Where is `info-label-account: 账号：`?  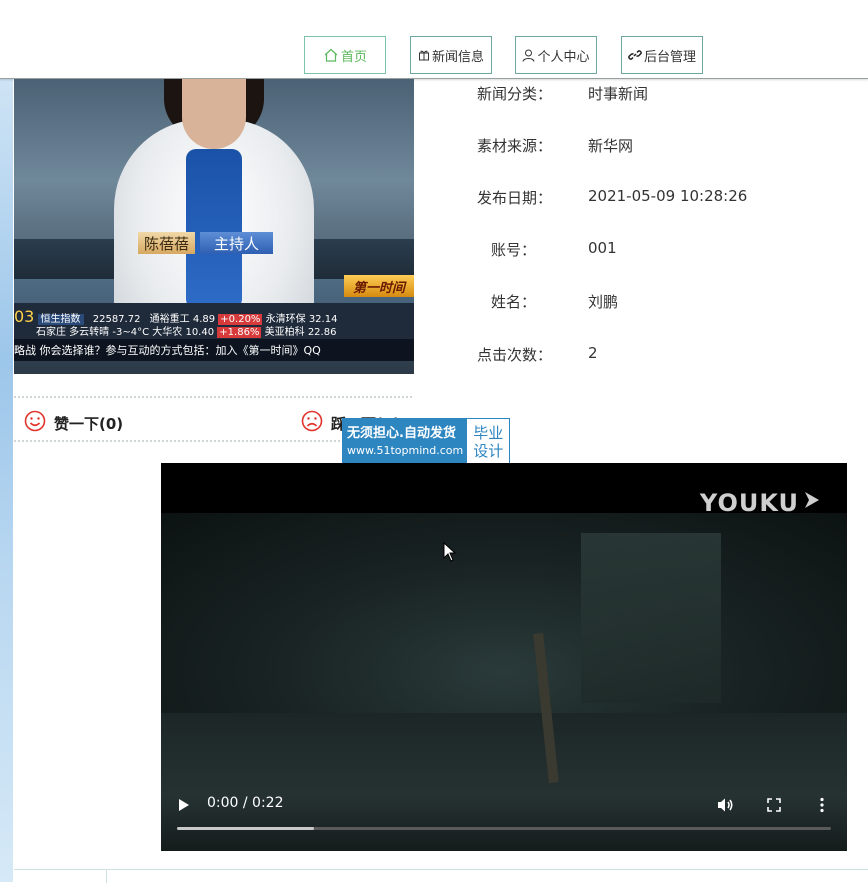 info-label-account: 账号： is located at coordinates (513, 250).